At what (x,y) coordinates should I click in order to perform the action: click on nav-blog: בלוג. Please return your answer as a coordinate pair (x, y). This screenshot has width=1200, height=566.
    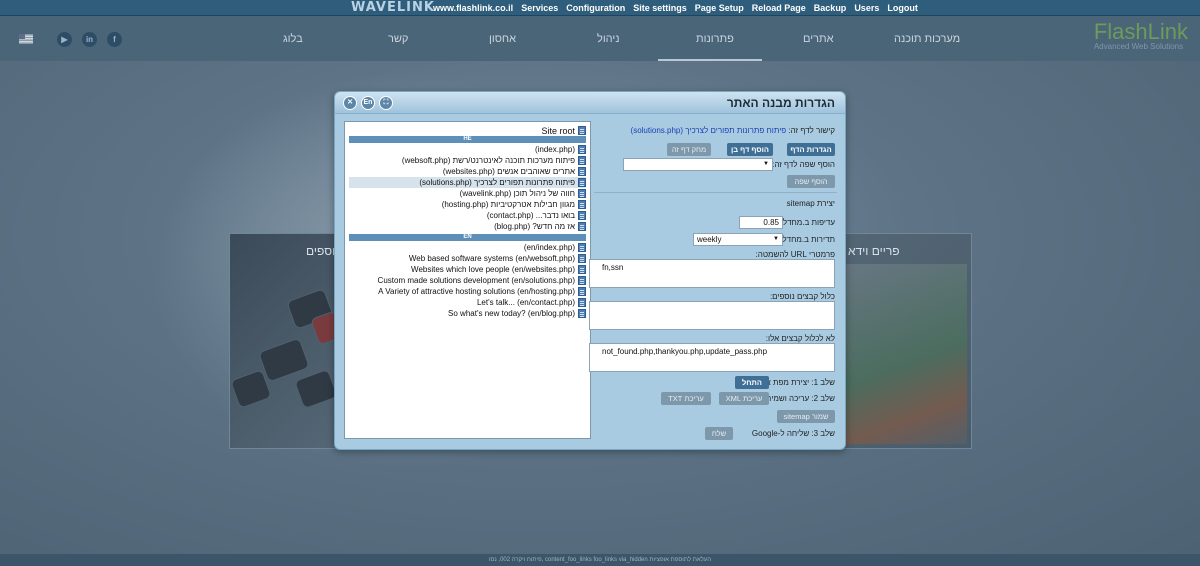
    Looking at the image, I should click on (293, 39).